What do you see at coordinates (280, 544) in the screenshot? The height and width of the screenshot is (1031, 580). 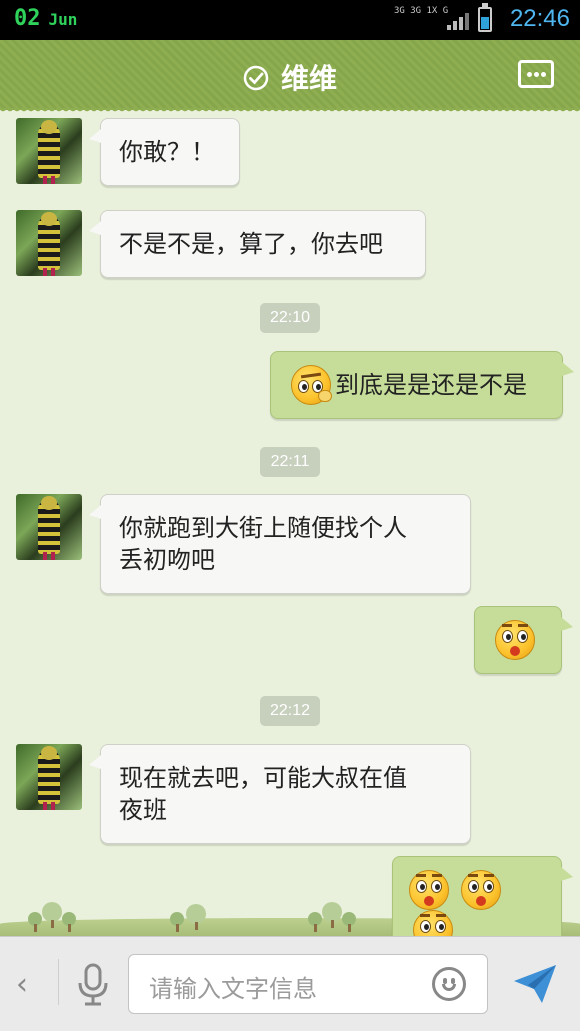 I see `message-bubble-incoming: 你就跑到大街上随便找个人 丢初吻吧` at bounding box center [280, 544].